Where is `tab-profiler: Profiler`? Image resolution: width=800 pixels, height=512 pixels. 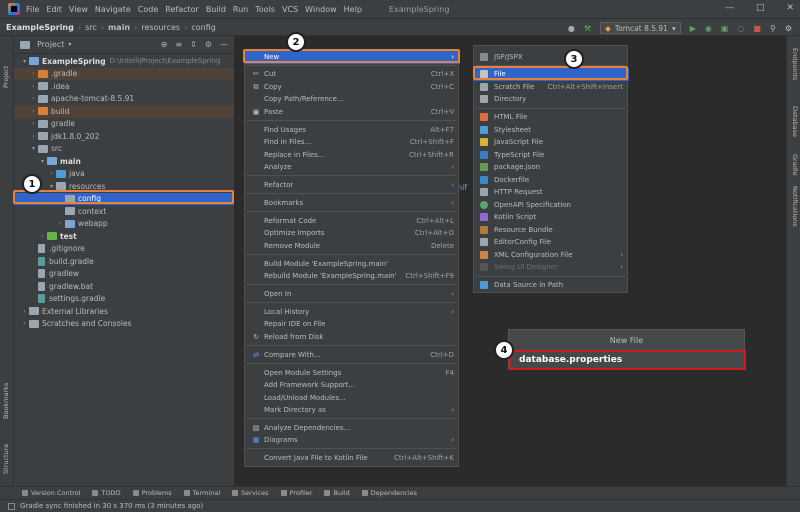
tab-profiler: Profiler is located at coordinates (296, 493).